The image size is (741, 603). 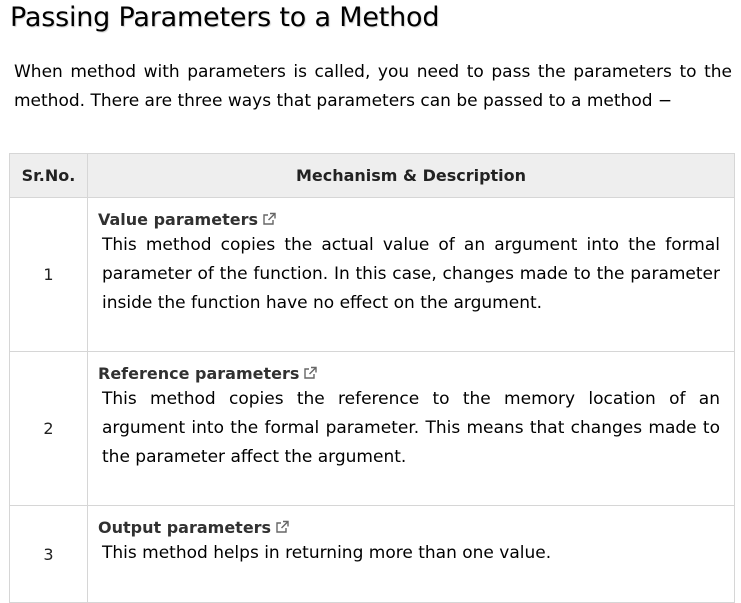 I want to click on value-parameters-link: Value parameters, so click(x=178, y=219).